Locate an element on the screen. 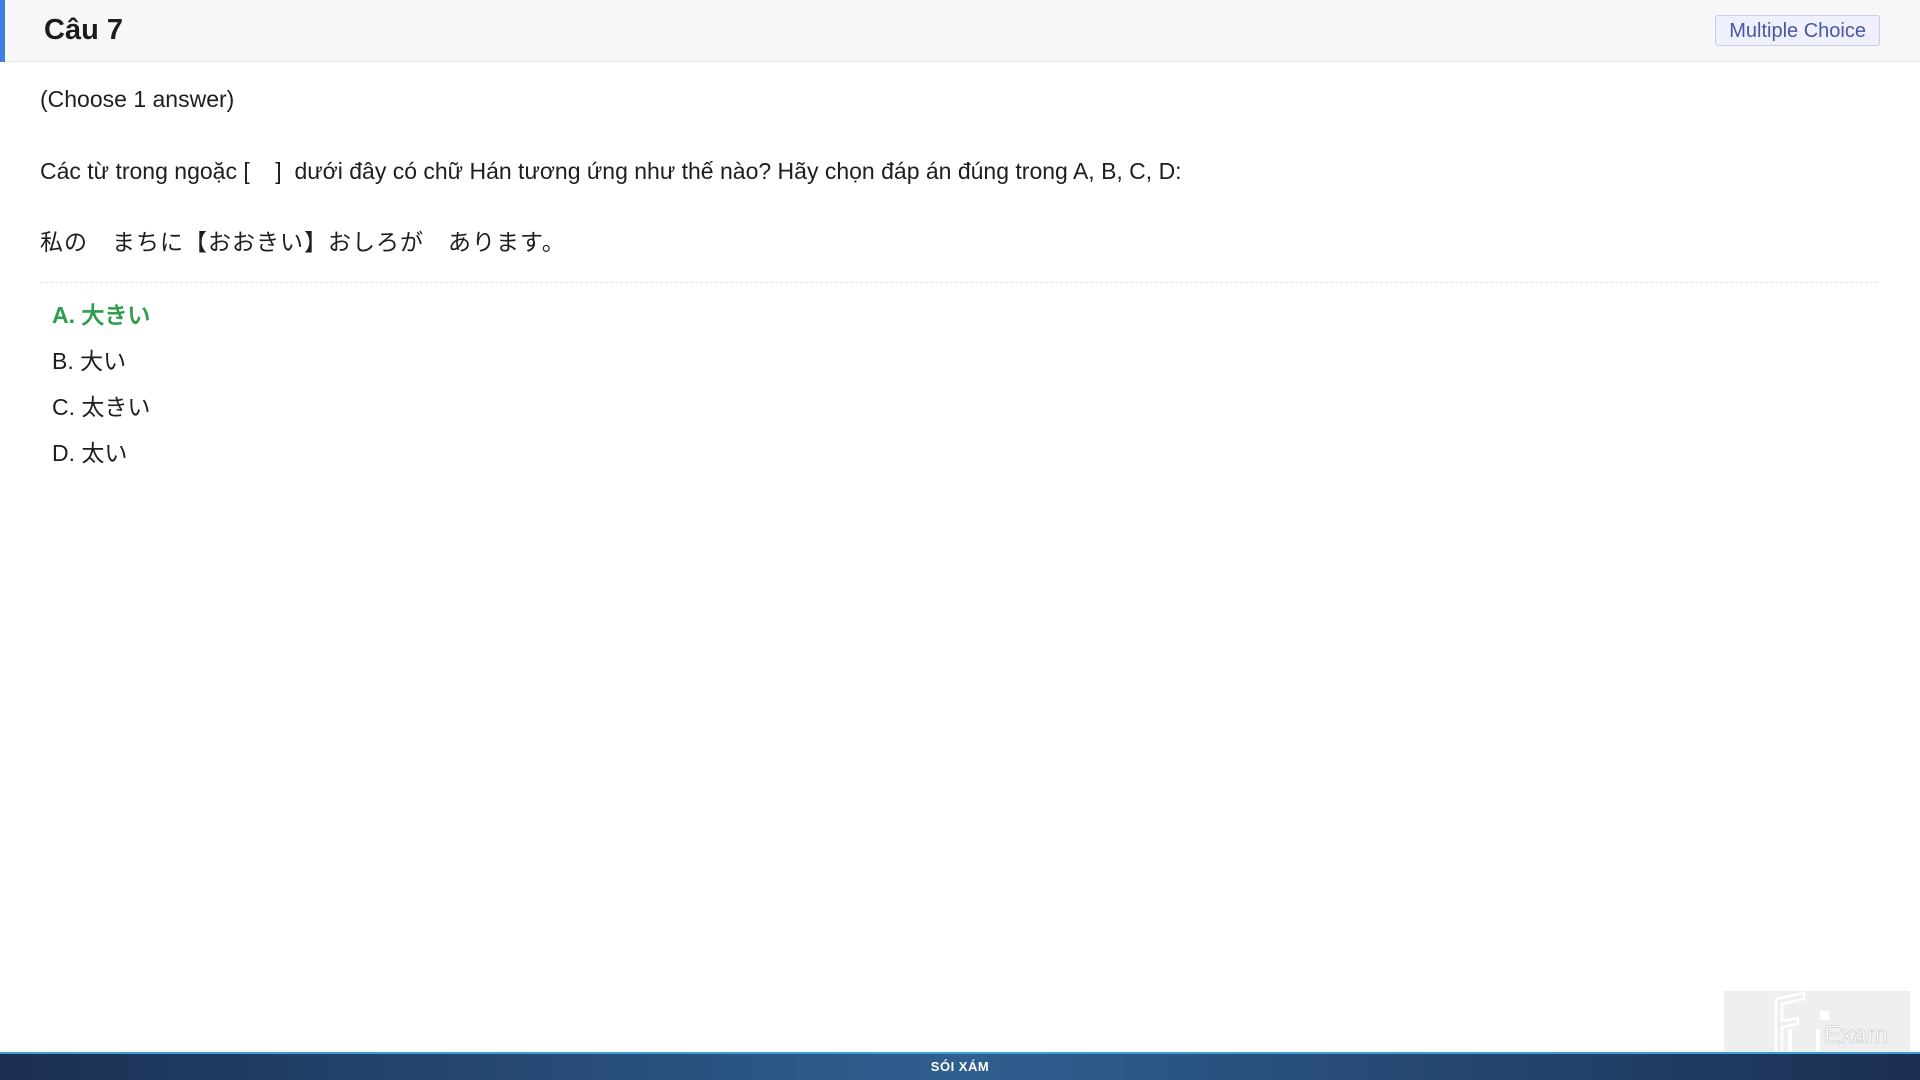 The height and width of the screenshot is (1080, 1920). question-header: Câu 7 Multiple Choice is located at coordinates (960, 31).